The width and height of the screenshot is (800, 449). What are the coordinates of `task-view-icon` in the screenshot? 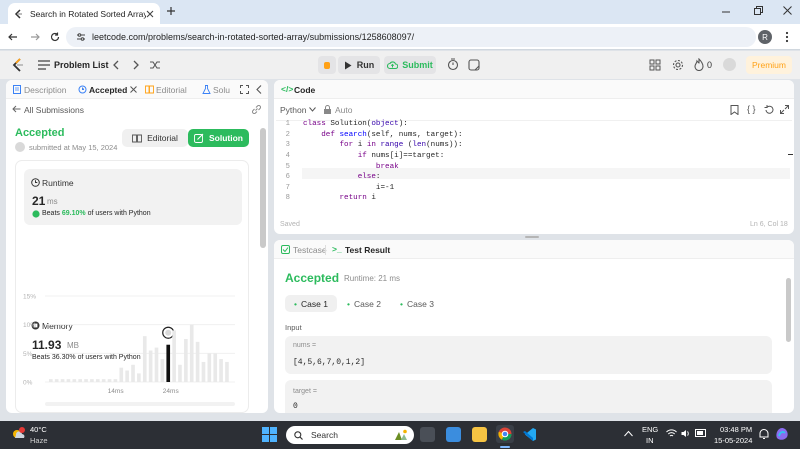 It's located at (427, 434).